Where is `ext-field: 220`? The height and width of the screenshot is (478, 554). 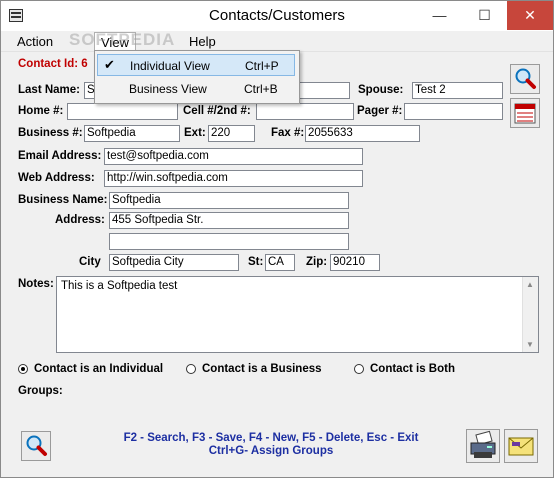 ext-field: 220 is located at coordinates (231, 133).